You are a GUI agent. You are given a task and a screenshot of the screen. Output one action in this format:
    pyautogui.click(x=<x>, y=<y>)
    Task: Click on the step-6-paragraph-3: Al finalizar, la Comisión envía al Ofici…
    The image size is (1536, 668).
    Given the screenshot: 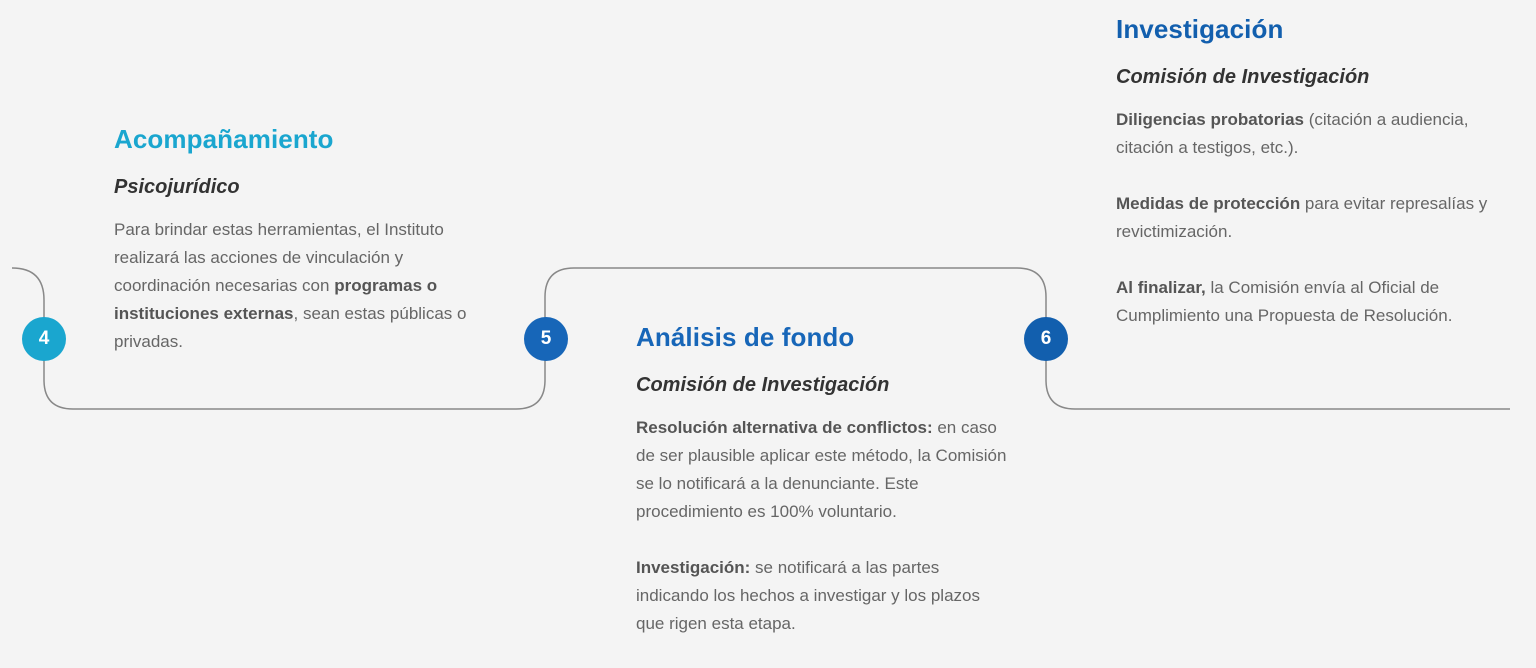 What is the action you would take?
    pyautogui.click(x=1303, y=302)
    